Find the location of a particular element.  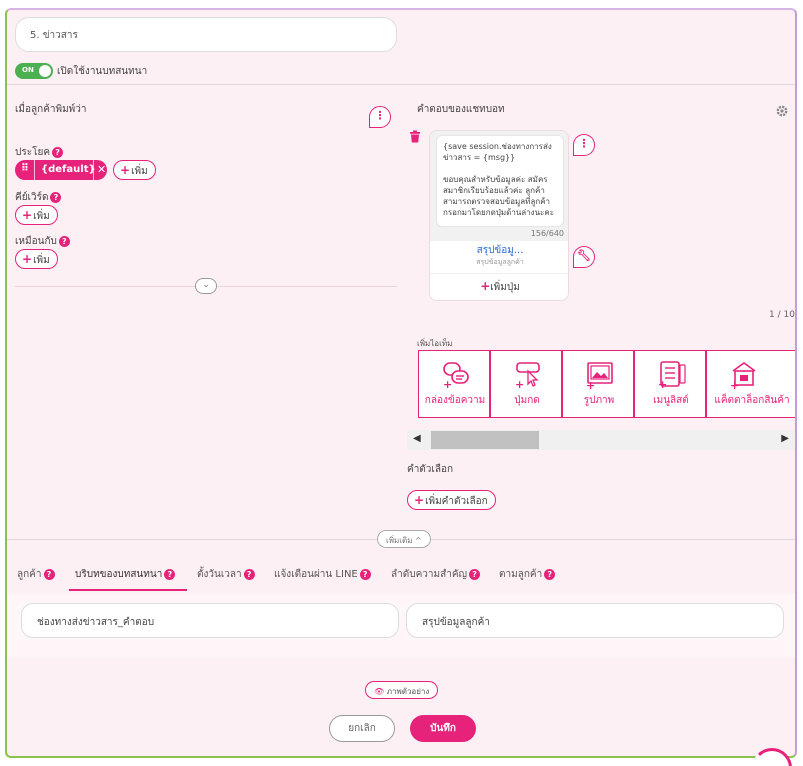

toggle-label: เปิดใช้งานบทสนทนา is located at coordinates (102, 71).